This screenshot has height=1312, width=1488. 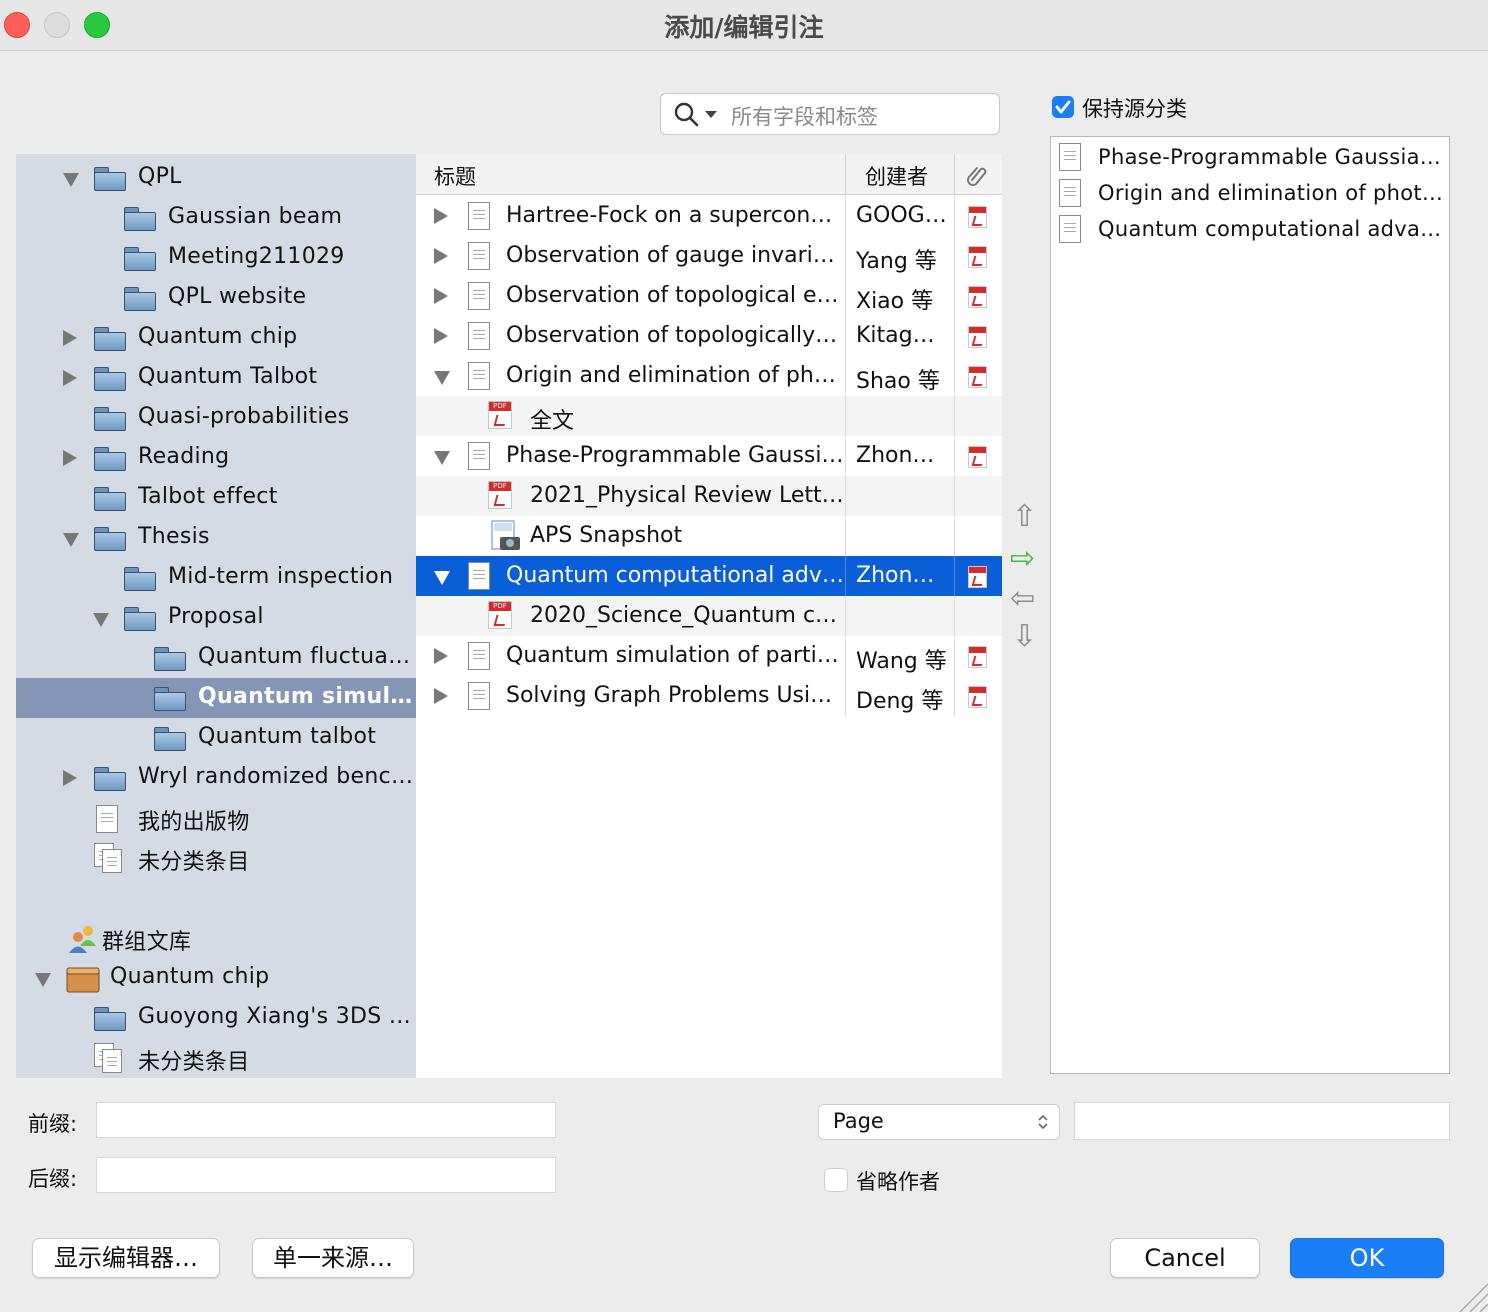 What do you see at coordinates (709, 696) in the screenshot?
I see `item-row: Solving Graph Problems Usi… Deng 等` at bounding box center [709, 696].